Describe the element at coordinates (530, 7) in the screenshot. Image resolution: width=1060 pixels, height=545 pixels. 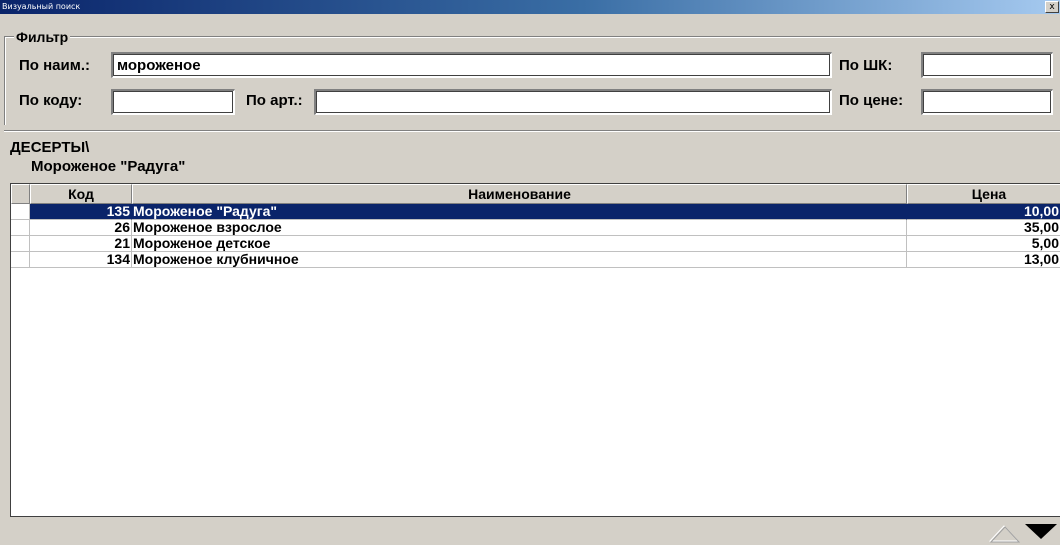
I see `title-bar: Визуальный поиск x` at that location.